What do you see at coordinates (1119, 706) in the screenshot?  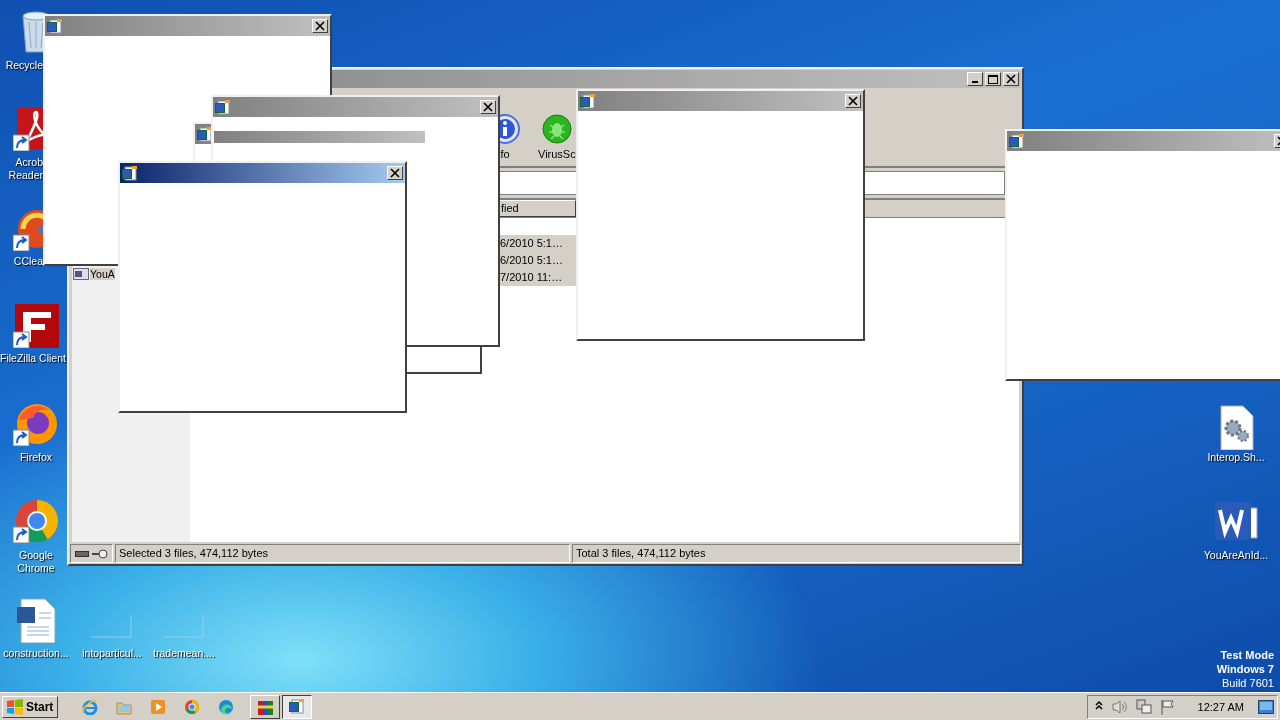 I see `speaker-icon` at bounding box center [1119, 706].